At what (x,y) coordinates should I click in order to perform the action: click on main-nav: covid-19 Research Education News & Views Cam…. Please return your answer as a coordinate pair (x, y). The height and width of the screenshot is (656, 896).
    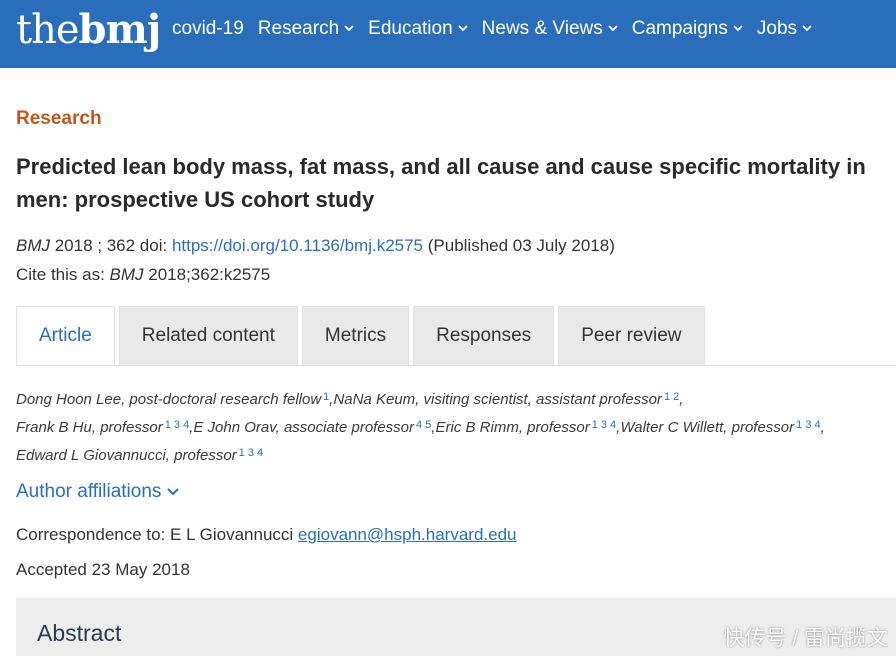
    Looking at the image, I should click on (499, 29).